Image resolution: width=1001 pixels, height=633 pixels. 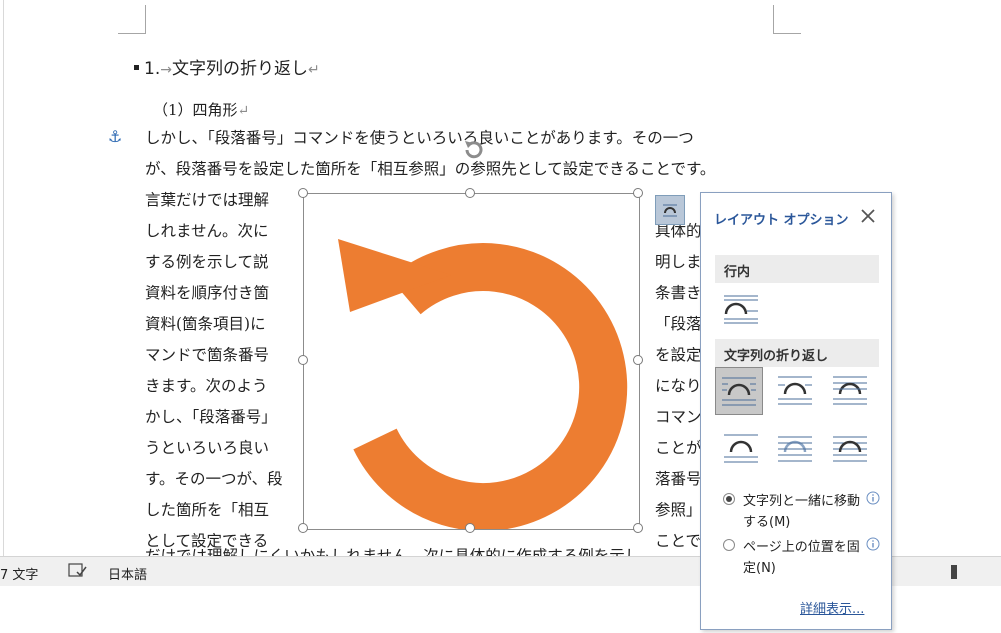 I want to click on body-line-right: 条書き, so click(x=677, y=293).